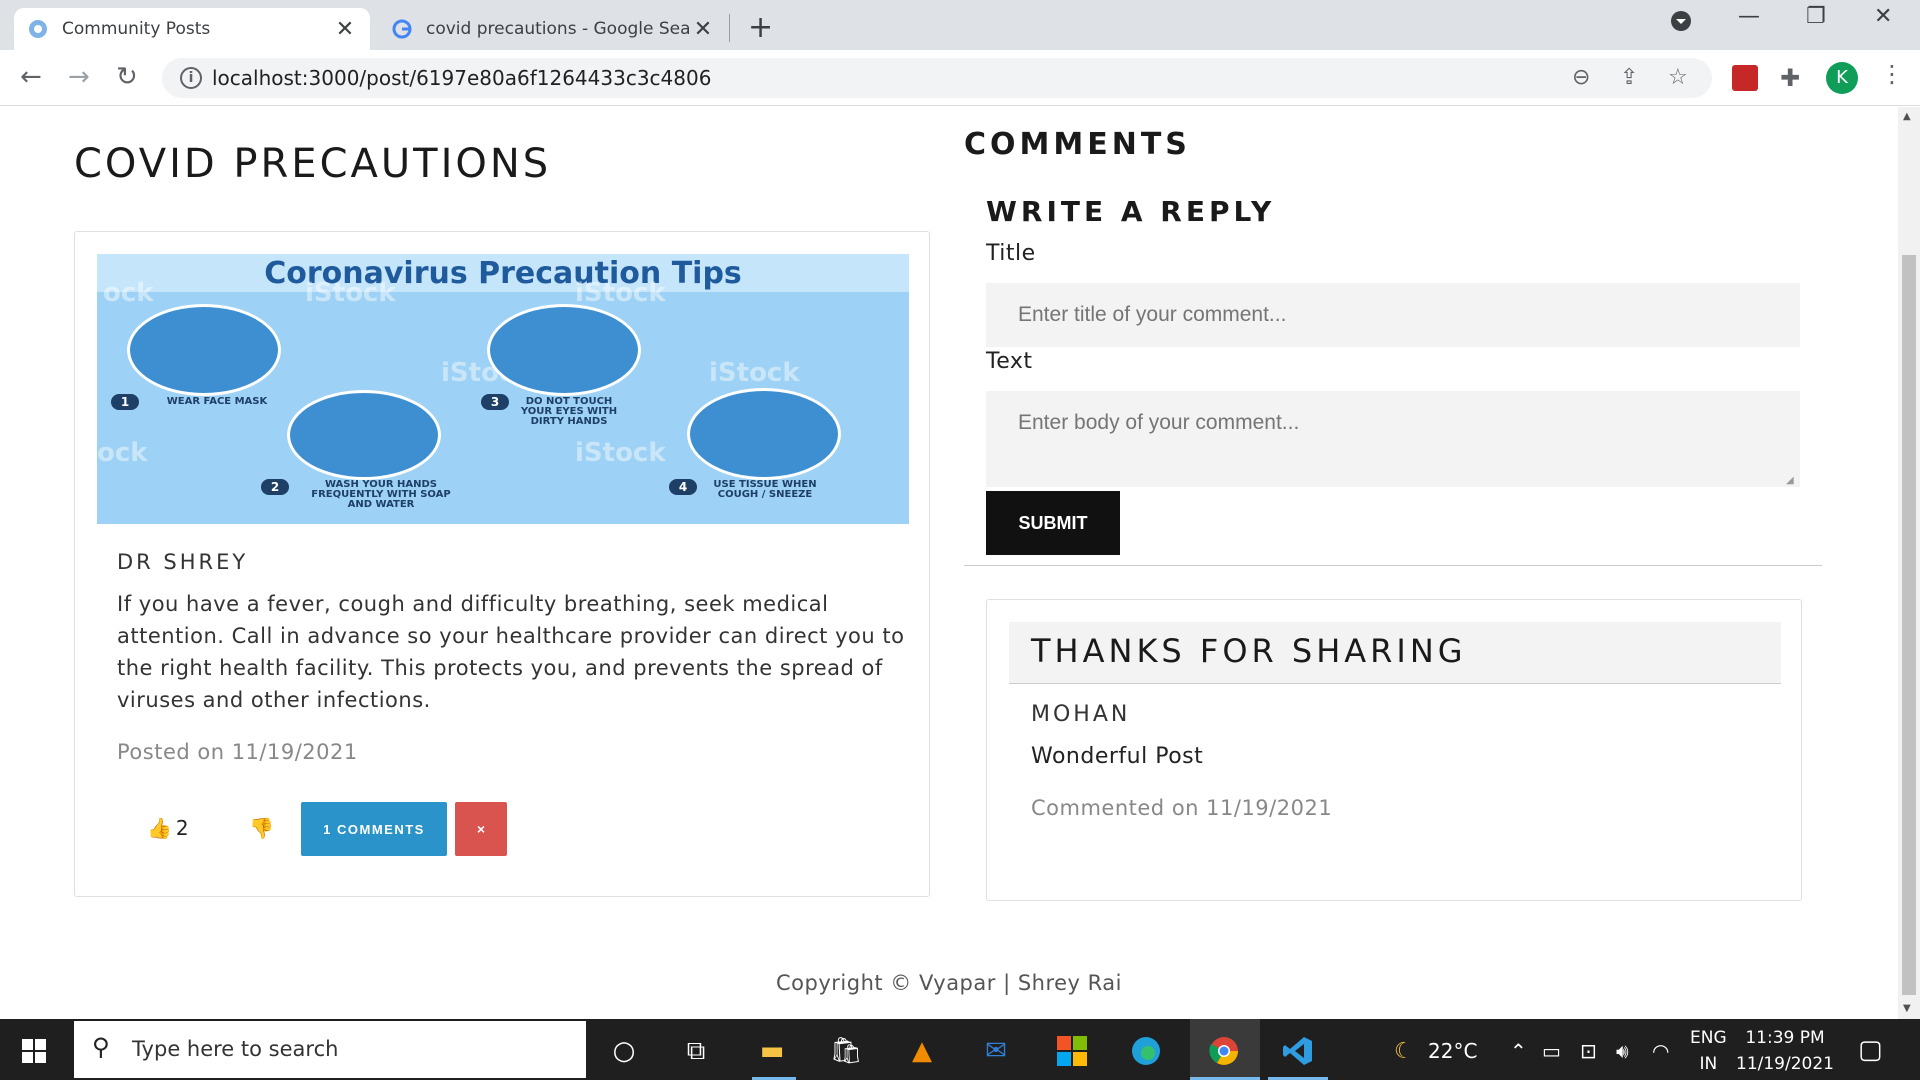  I want to click on browser-menu-icon: ⋮, so click(1892, 74).